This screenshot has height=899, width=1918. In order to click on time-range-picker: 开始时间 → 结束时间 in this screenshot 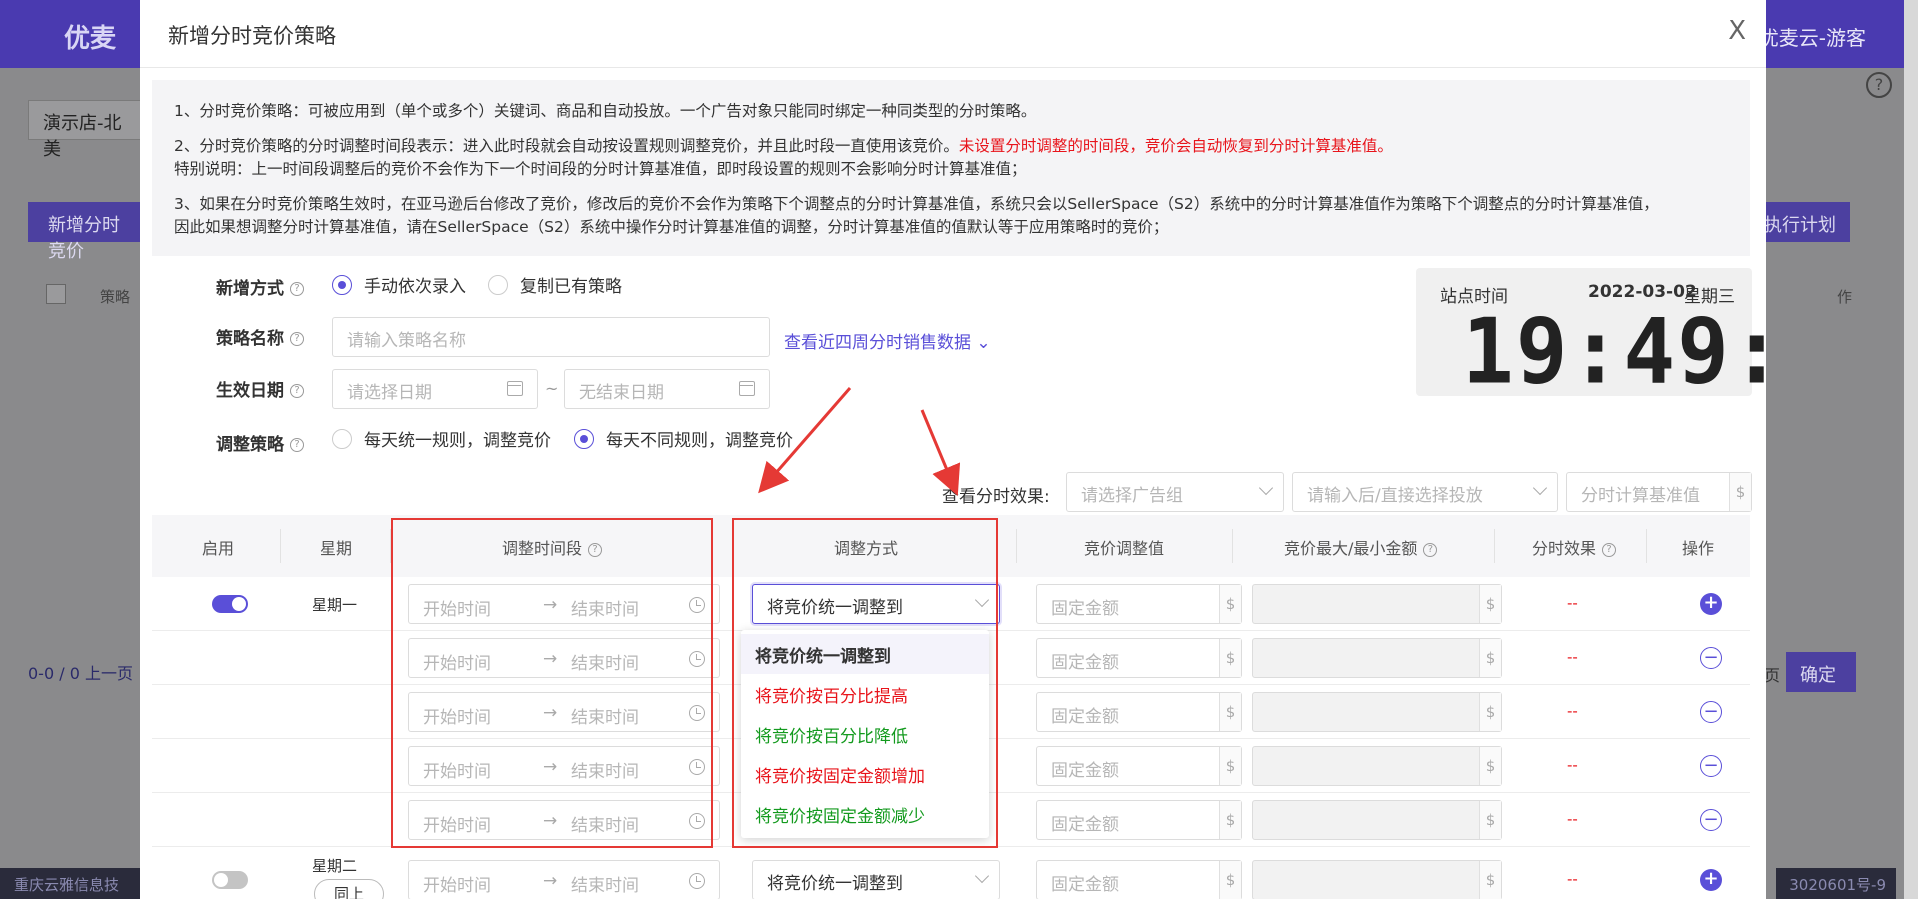, I will do `click(564, 879)`.